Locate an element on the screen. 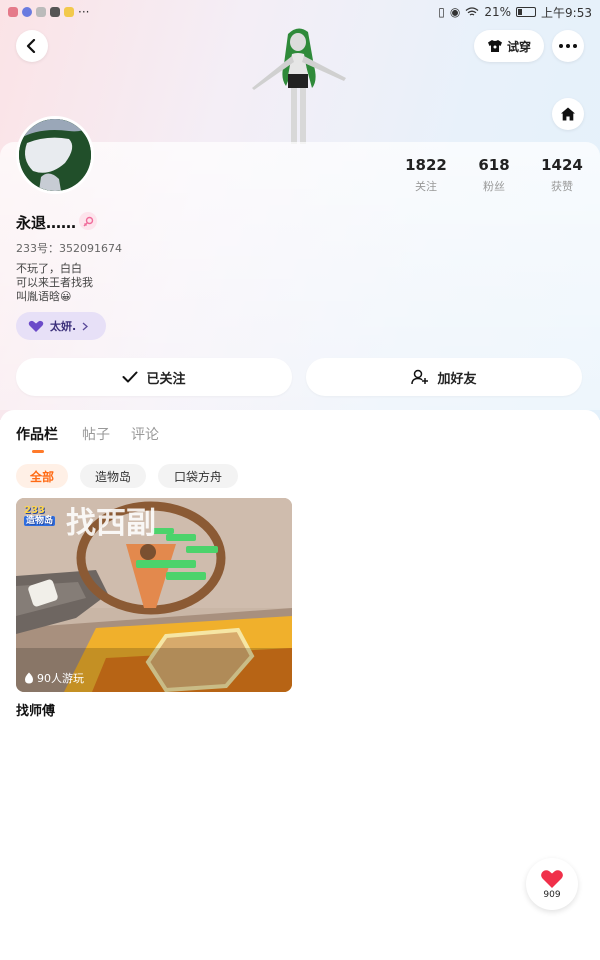  more-dots-icon is located at coordinates (568, 46).